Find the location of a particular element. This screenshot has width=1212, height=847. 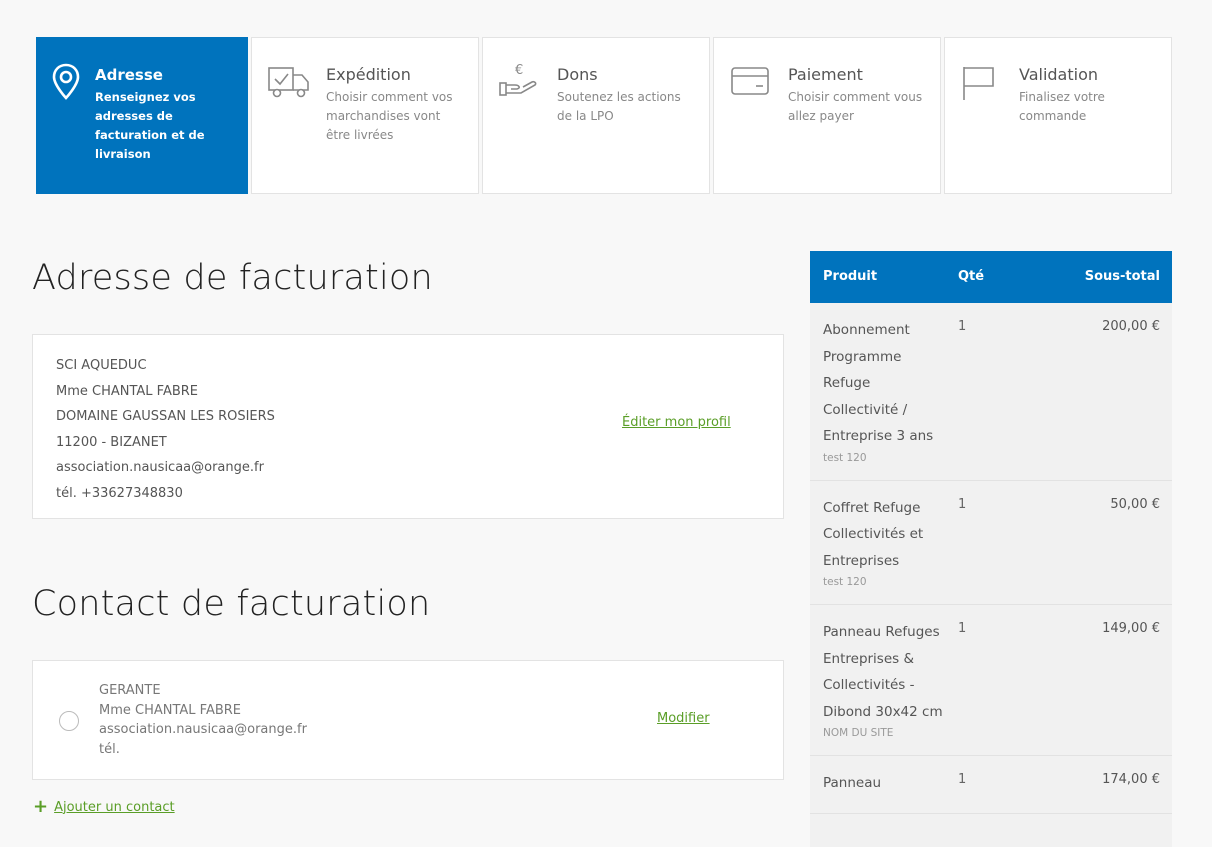

step-validation: Validation Finalisez votre commande is located at coordinates (1058, 115).